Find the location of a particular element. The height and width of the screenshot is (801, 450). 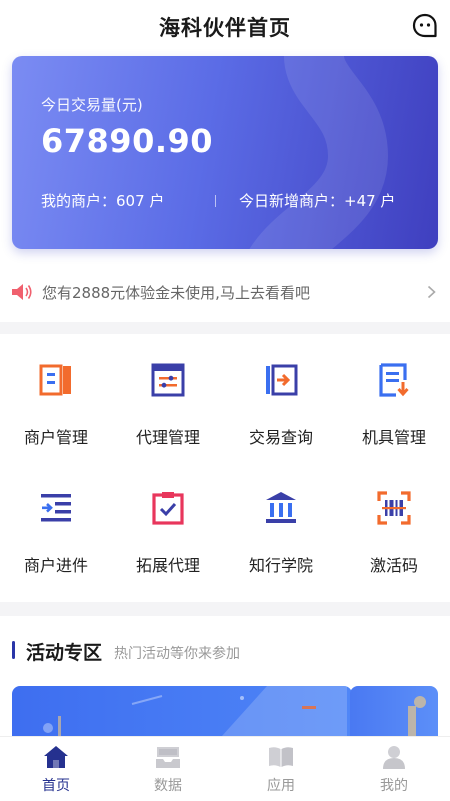

profile-icon is located at coordinates (394, 757).